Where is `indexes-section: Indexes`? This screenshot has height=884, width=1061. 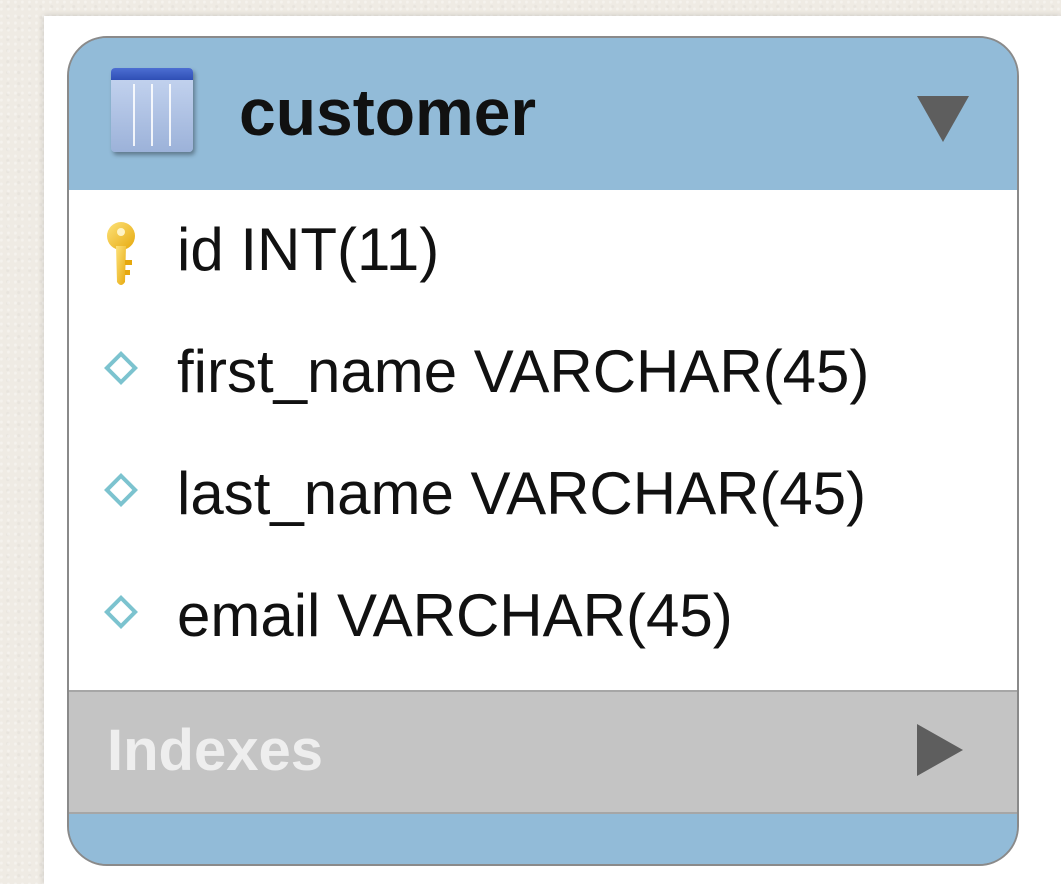
indexes-section: Indexes is located at coordinates (543, 752).